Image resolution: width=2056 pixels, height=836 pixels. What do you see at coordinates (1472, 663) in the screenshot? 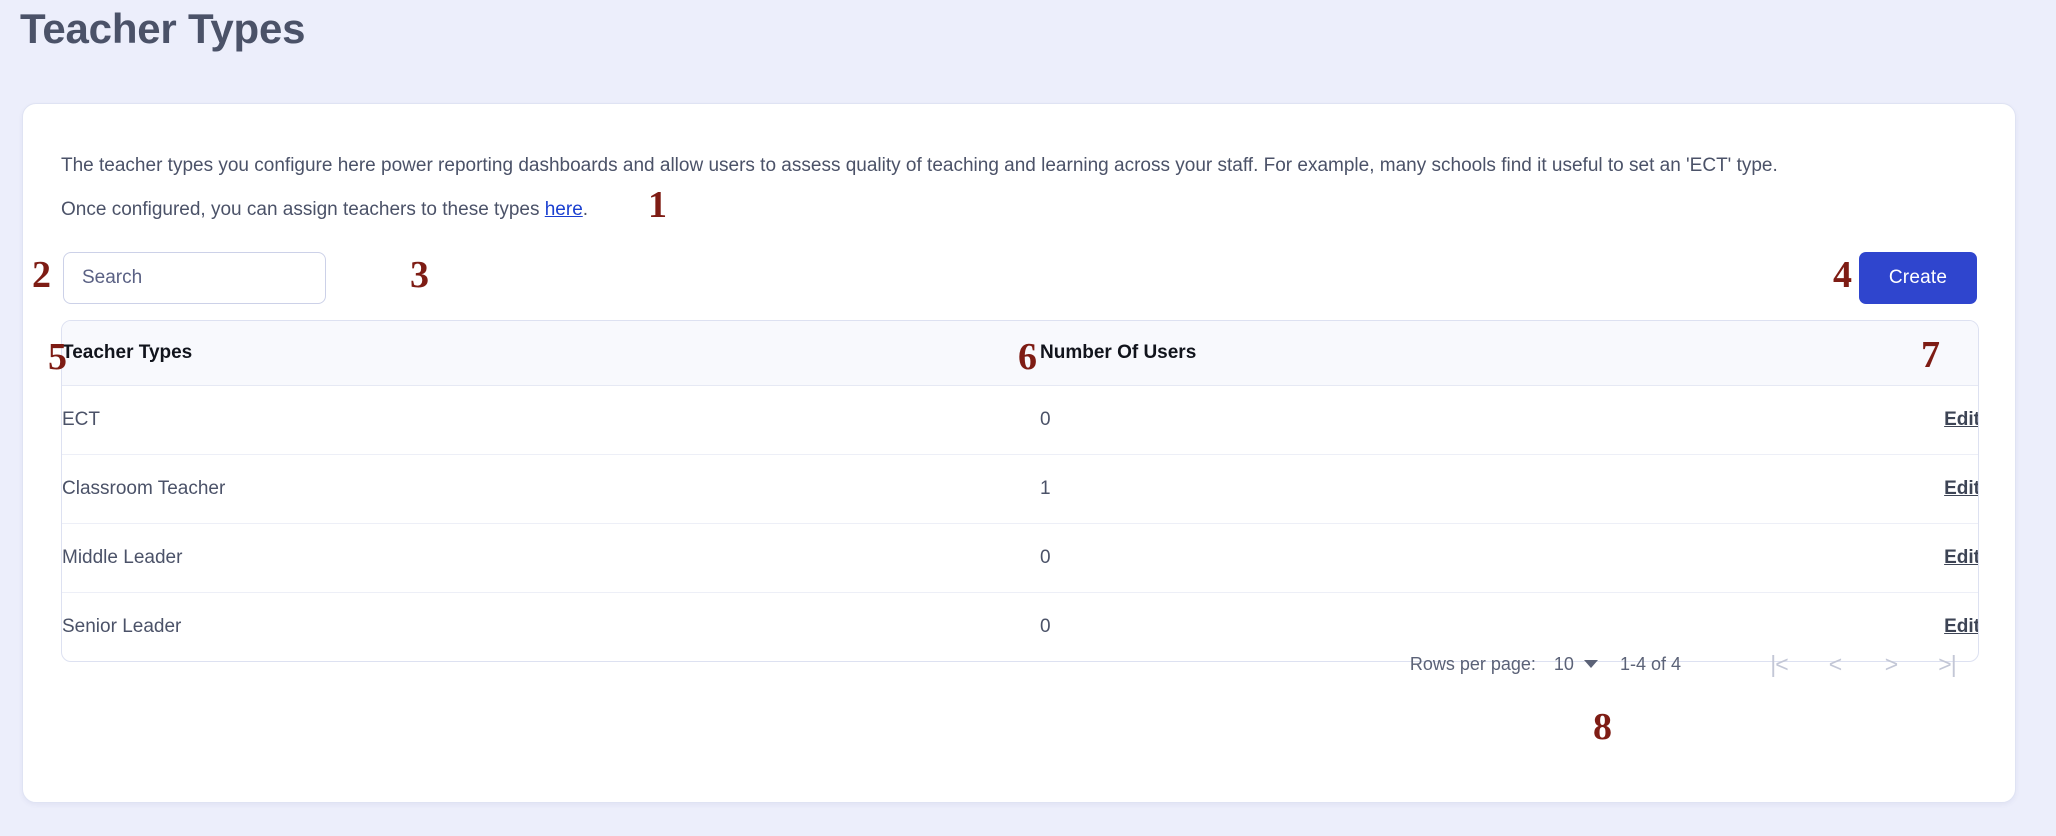
I see `rows-per-page-label: Rows per page:` at bounding box center [1472, 663].